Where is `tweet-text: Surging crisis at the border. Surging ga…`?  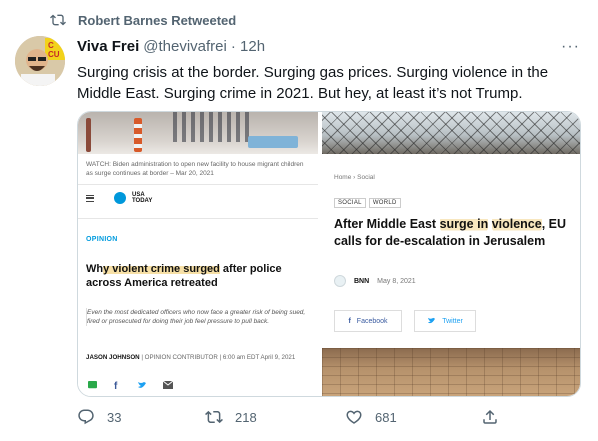 tweet-text: Surging crisis at the border. Surging ga… is located at coordinates (313, 83).